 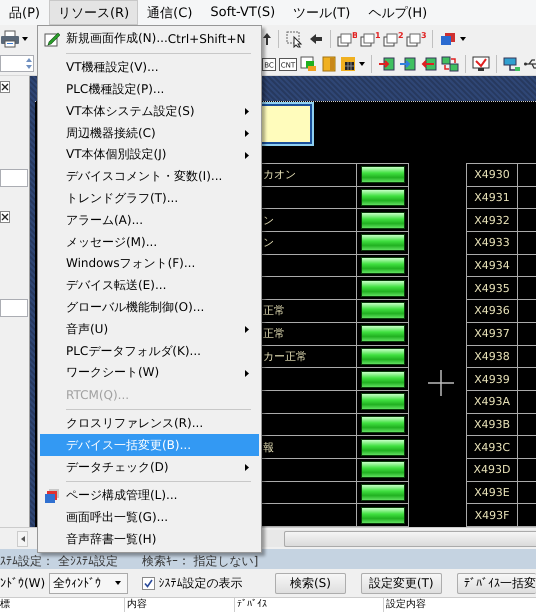 I want to click on pointer-icon, so click(x=295, y=39).